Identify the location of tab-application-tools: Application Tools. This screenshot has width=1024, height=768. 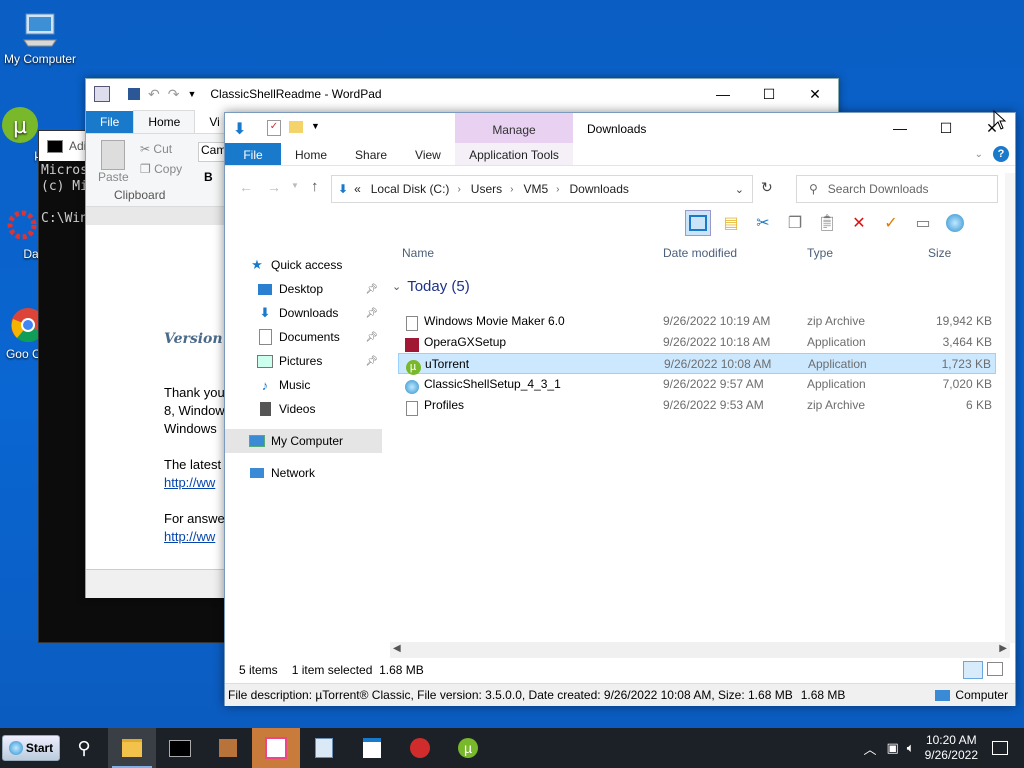
(514, 154).